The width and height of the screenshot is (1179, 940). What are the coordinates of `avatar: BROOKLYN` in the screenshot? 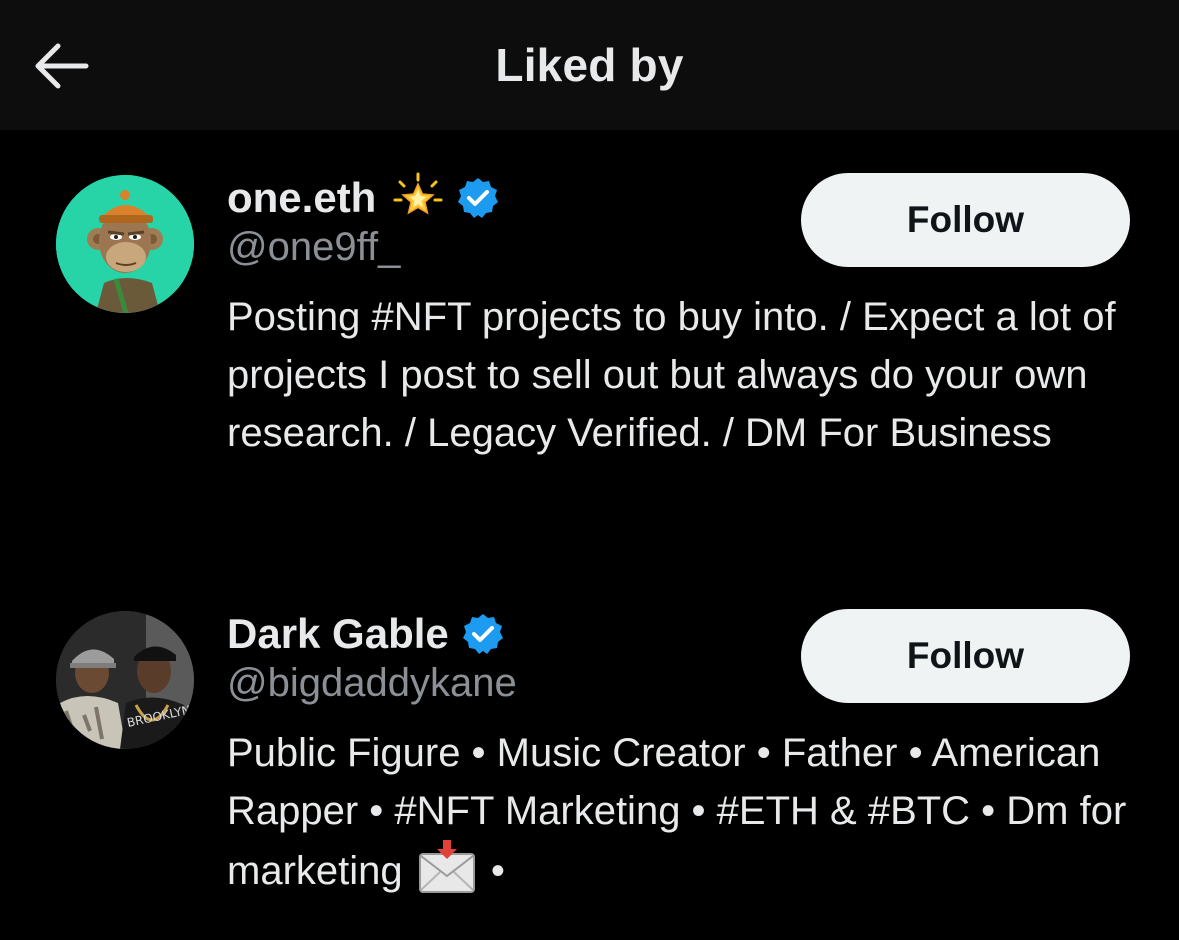 It's located at (125, 680).